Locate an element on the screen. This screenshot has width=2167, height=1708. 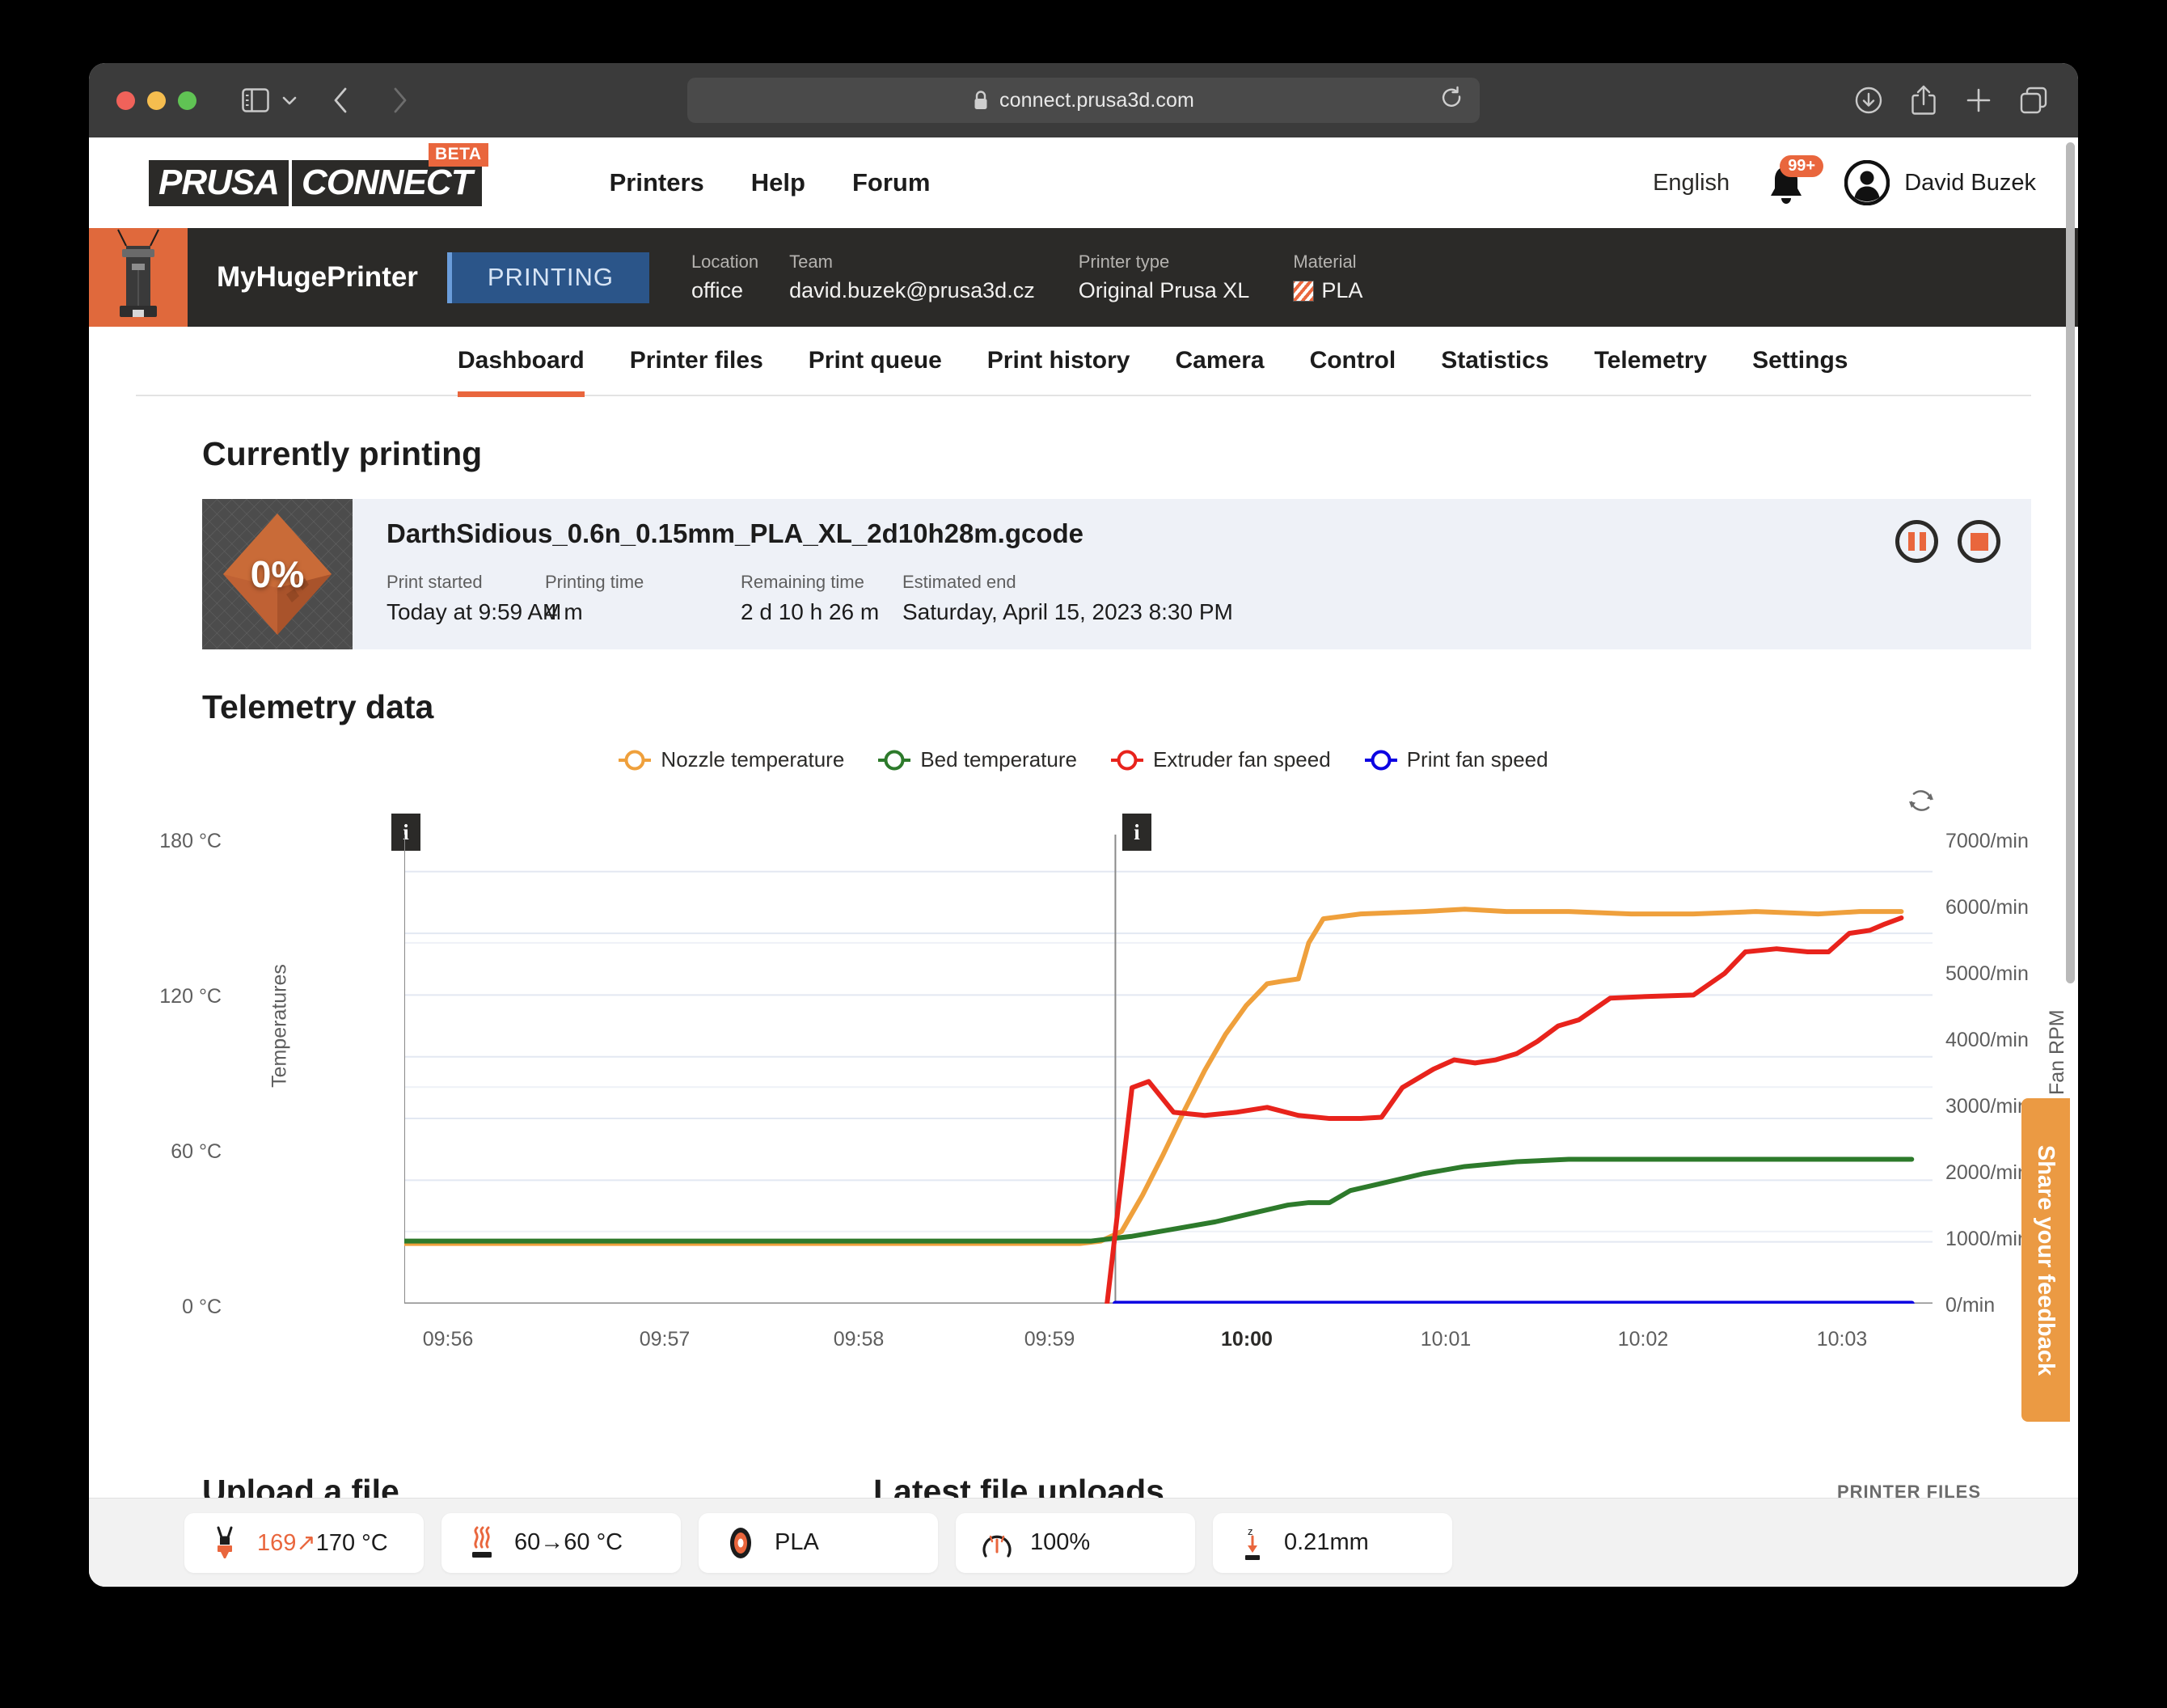
filament-value: PLA is located at coordinates (797, 1542).